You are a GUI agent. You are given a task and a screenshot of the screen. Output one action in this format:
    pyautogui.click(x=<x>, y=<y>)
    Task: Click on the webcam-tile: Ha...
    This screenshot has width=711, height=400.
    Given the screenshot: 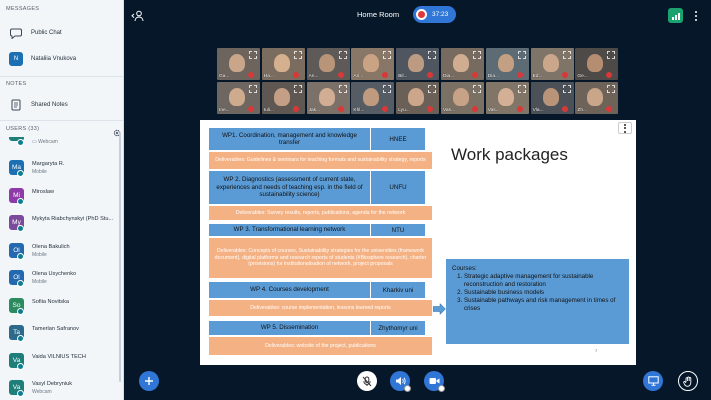 What is the action you would take?
    pyautogui.click(x=283, y=64)
    